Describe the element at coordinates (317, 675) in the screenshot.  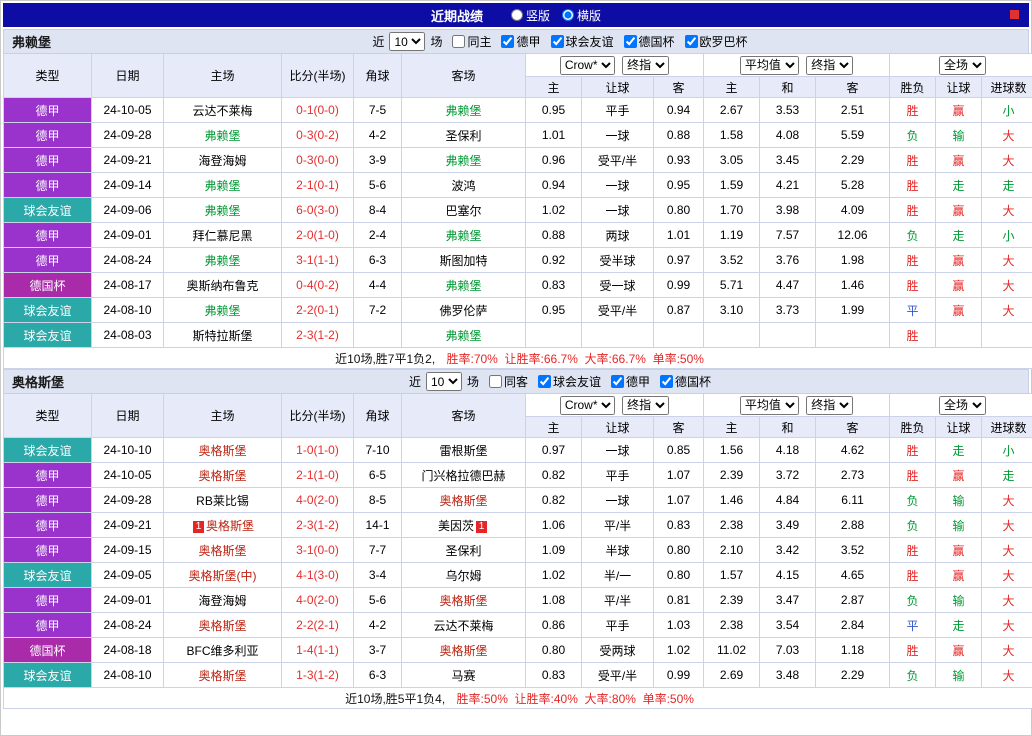
I see `match-score: 1-3(1-2)` at that location.